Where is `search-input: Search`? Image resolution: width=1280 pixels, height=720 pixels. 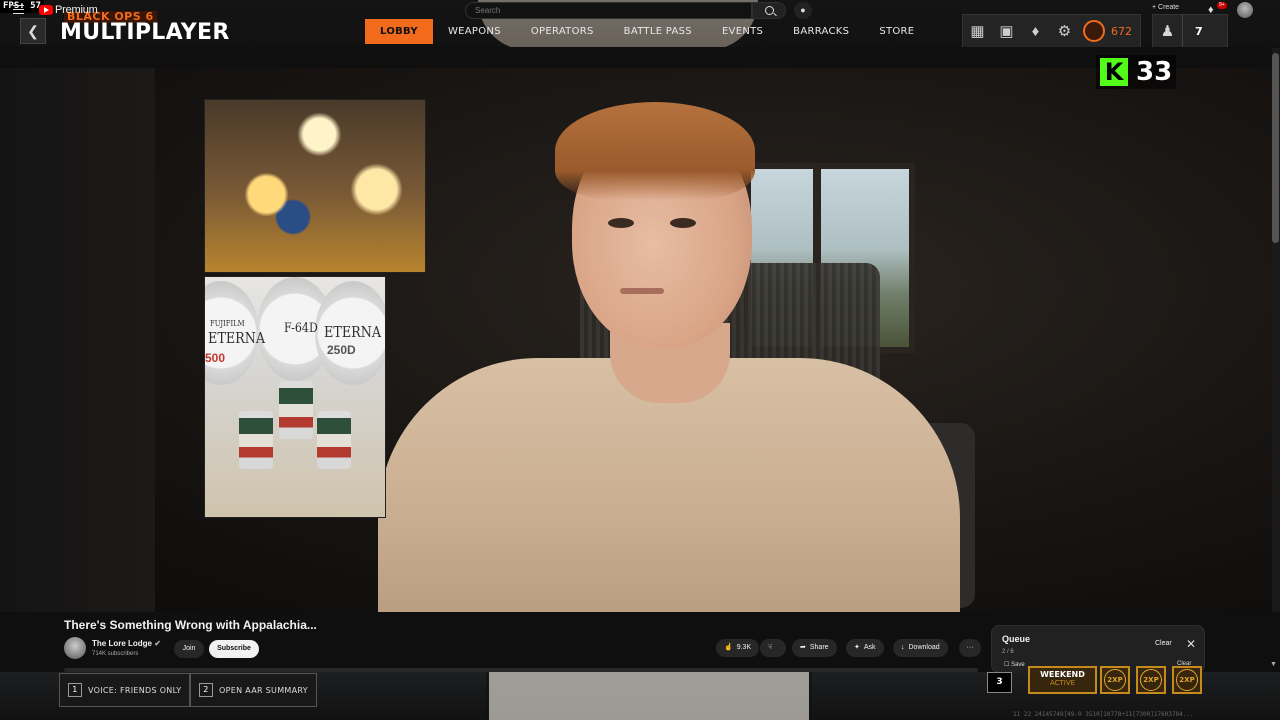 search-input: Search is located at coordinates (608, 10).